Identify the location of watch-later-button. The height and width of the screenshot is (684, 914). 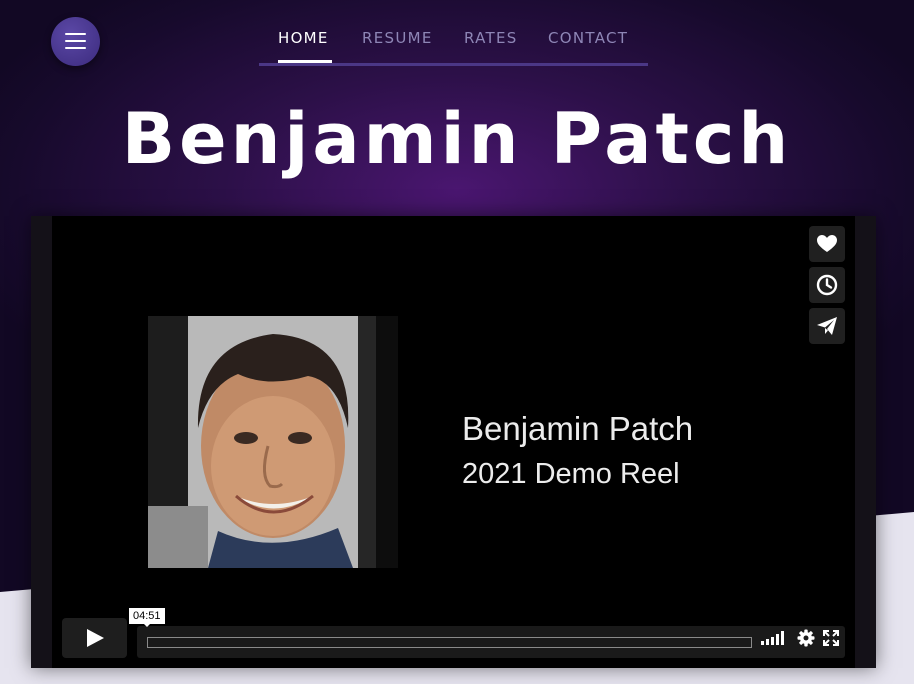
(827, 285).